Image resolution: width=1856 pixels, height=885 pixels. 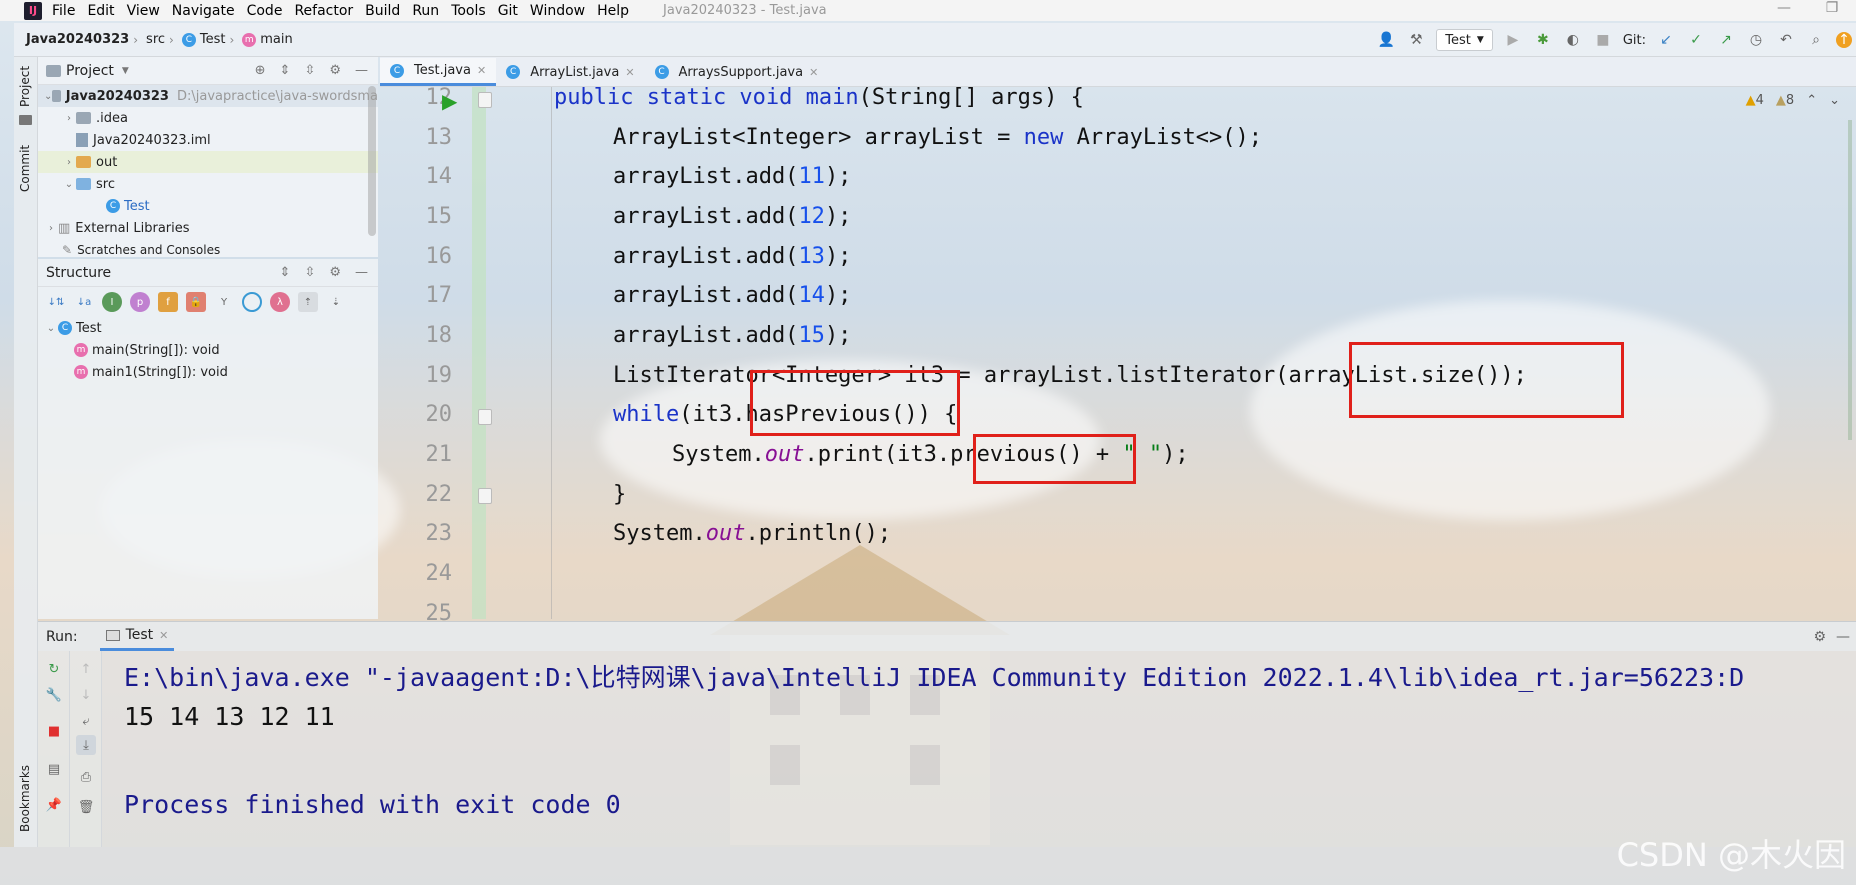 What do you see at coordinates (260, 70) in the screenshot?
I see `locate-icon: ⊕` at bounding box center [260, 70].